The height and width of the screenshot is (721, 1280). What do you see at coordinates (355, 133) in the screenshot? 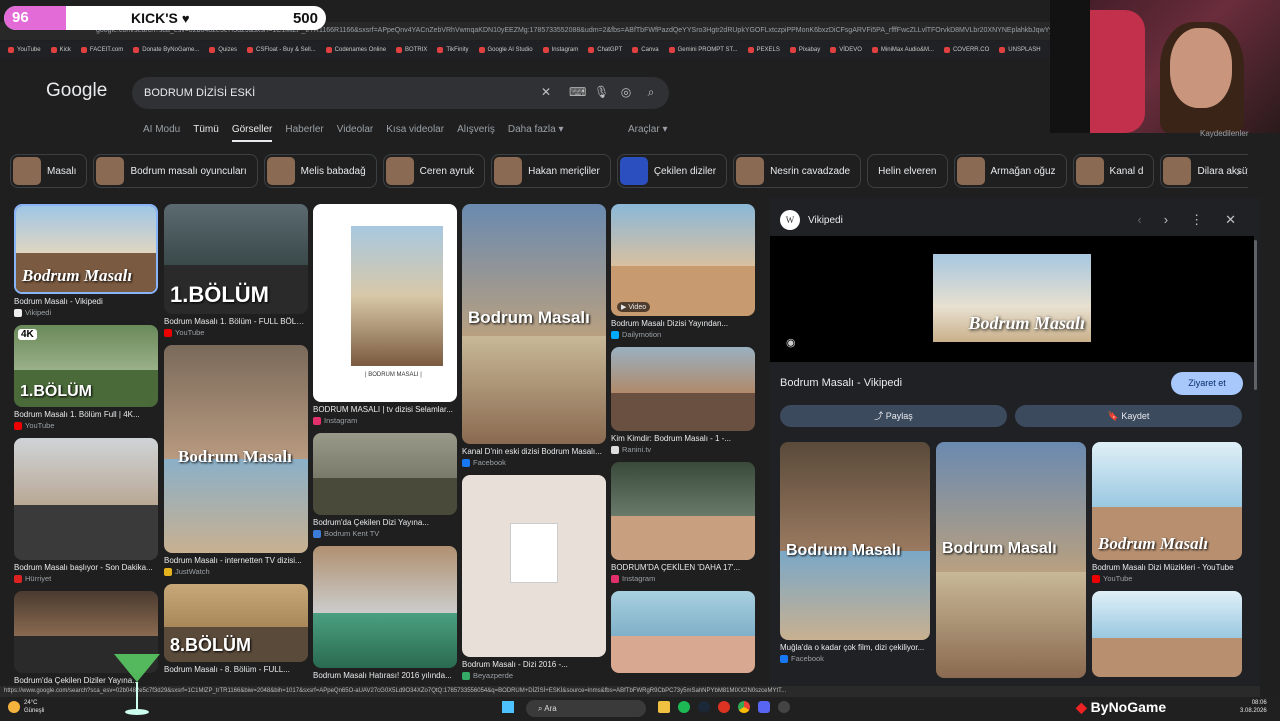
I see `tab-4: Videolar` at bounding box center [355, 133].